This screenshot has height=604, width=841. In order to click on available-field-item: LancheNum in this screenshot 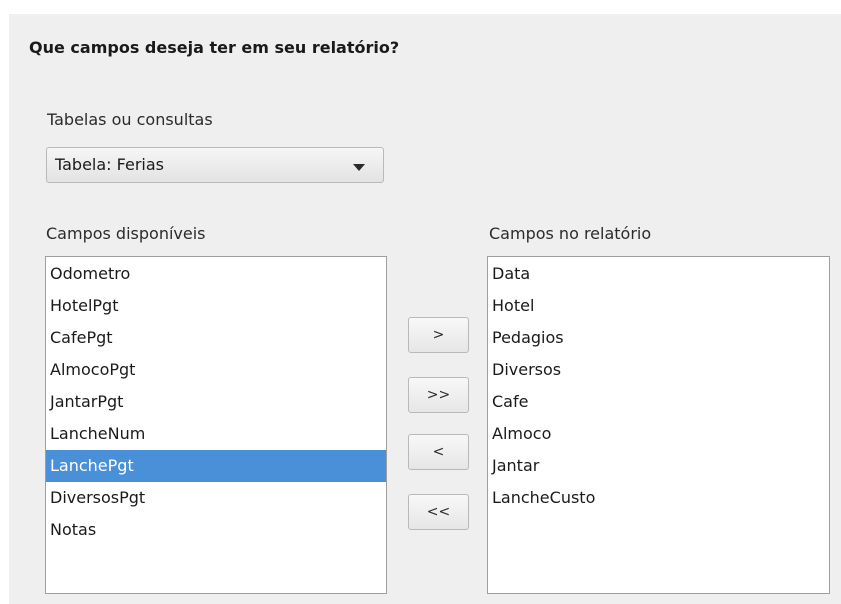, I will do `click(216, 434)`.